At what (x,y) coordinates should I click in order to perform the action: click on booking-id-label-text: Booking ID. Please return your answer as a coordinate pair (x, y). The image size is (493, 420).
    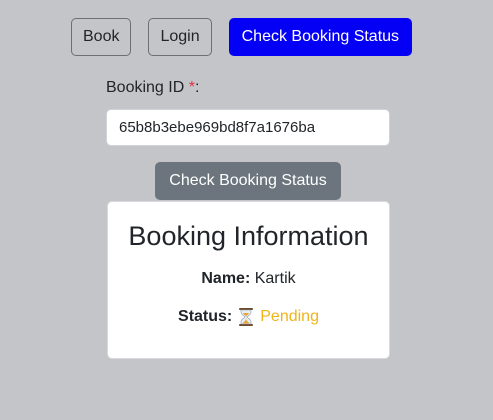
    Looking at the image, I should click on (145, 87).